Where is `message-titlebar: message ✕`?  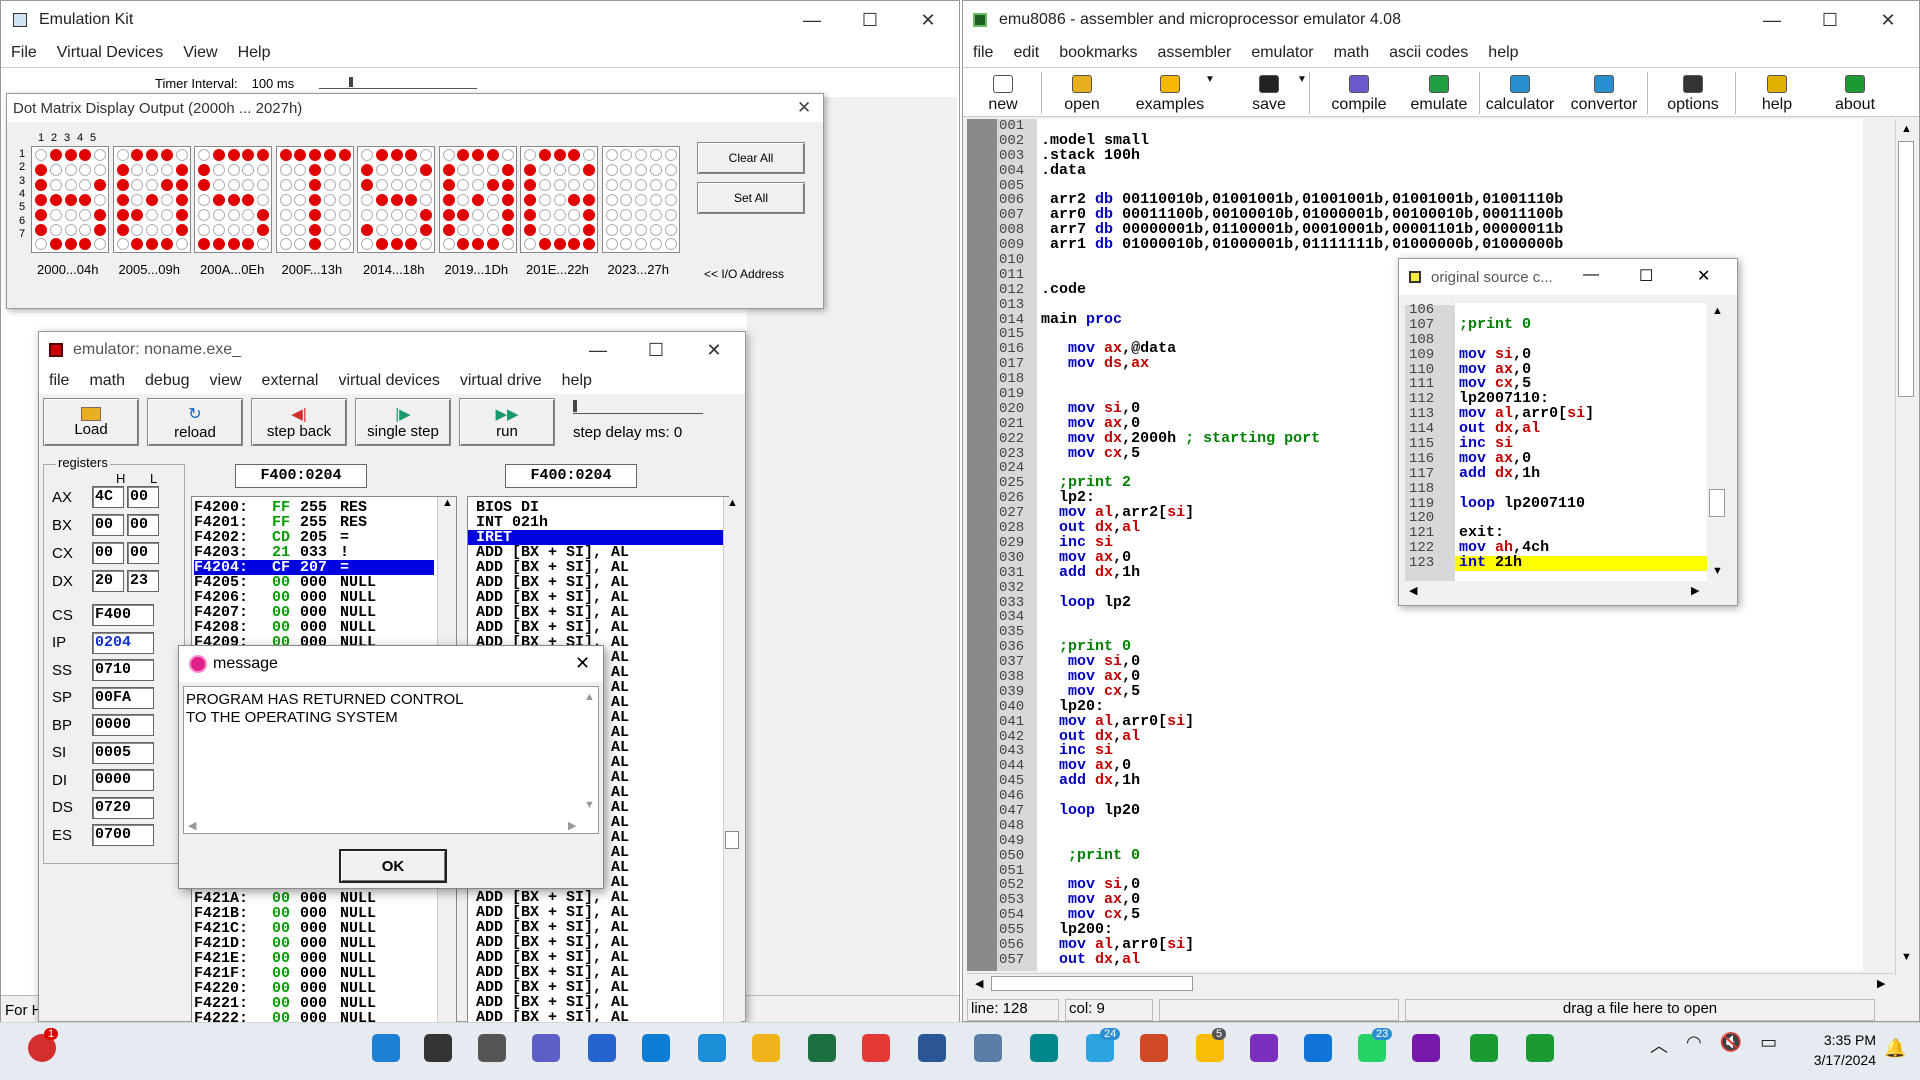
message-titlebar: message ✕ is located at coordinates (391, 664).